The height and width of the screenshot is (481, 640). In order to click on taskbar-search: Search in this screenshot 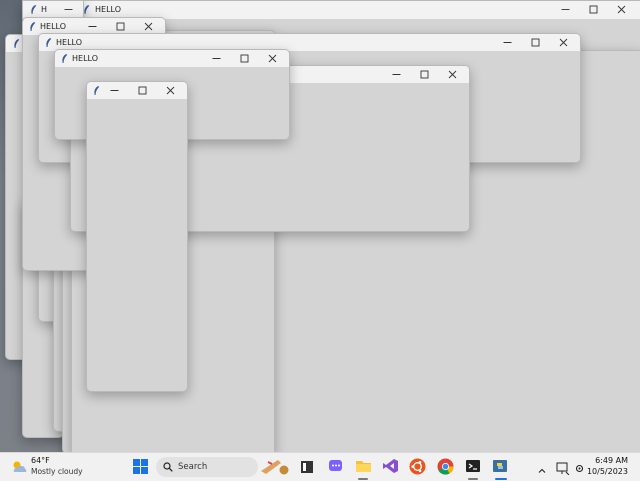, I will do `click(207, 467)`.